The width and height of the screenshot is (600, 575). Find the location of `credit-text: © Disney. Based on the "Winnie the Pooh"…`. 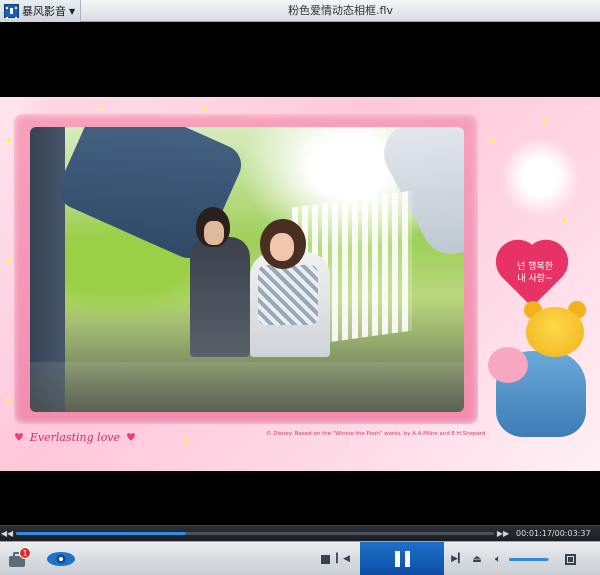

credit-text: © Disney. Based on the "Winnie the Pooh"… is located at coordinates (376, 434).